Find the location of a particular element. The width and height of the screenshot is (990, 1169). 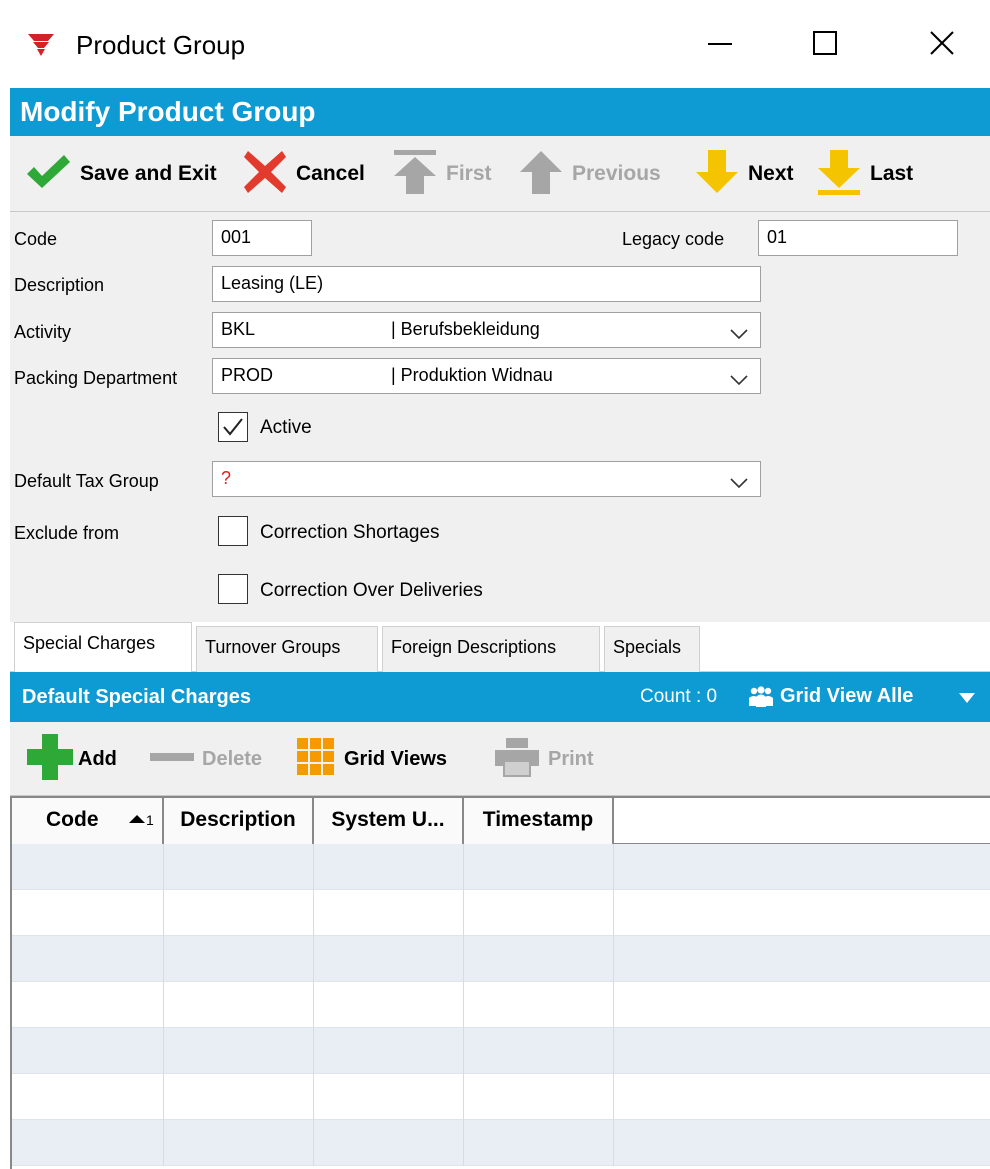

correction-over-deliveries-checkbox is located at coordinates (233, 589).